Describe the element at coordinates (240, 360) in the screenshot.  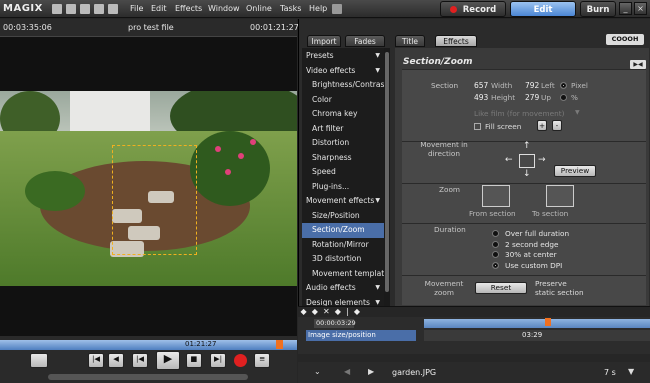
I see `record-button` at that location.